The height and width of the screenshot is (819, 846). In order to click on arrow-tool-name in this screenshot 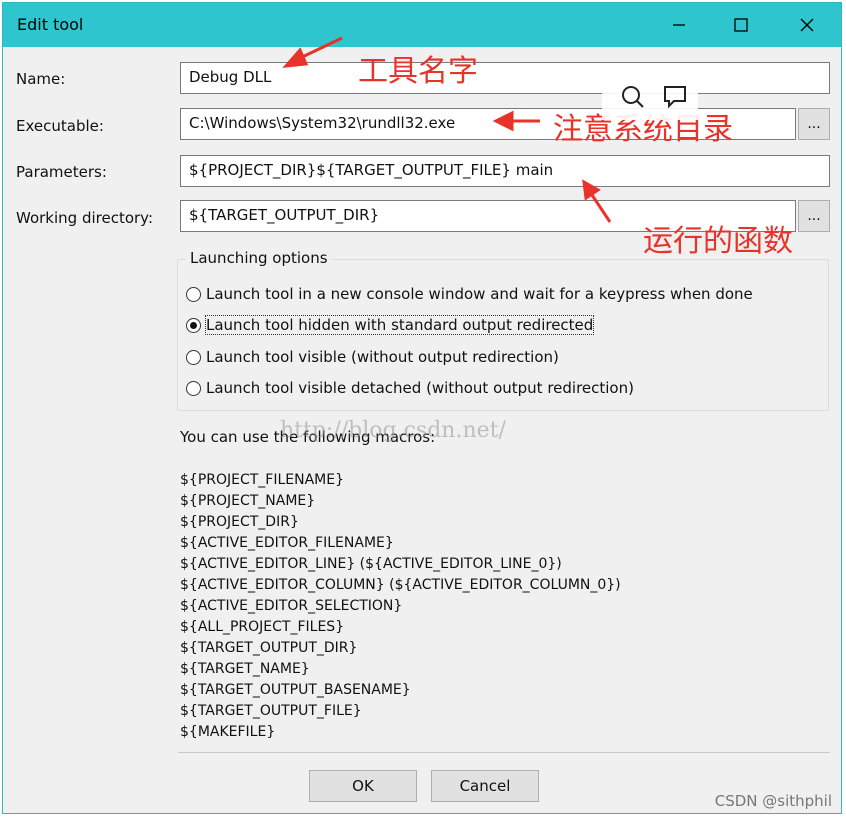, I will do `click(312, 52)`.